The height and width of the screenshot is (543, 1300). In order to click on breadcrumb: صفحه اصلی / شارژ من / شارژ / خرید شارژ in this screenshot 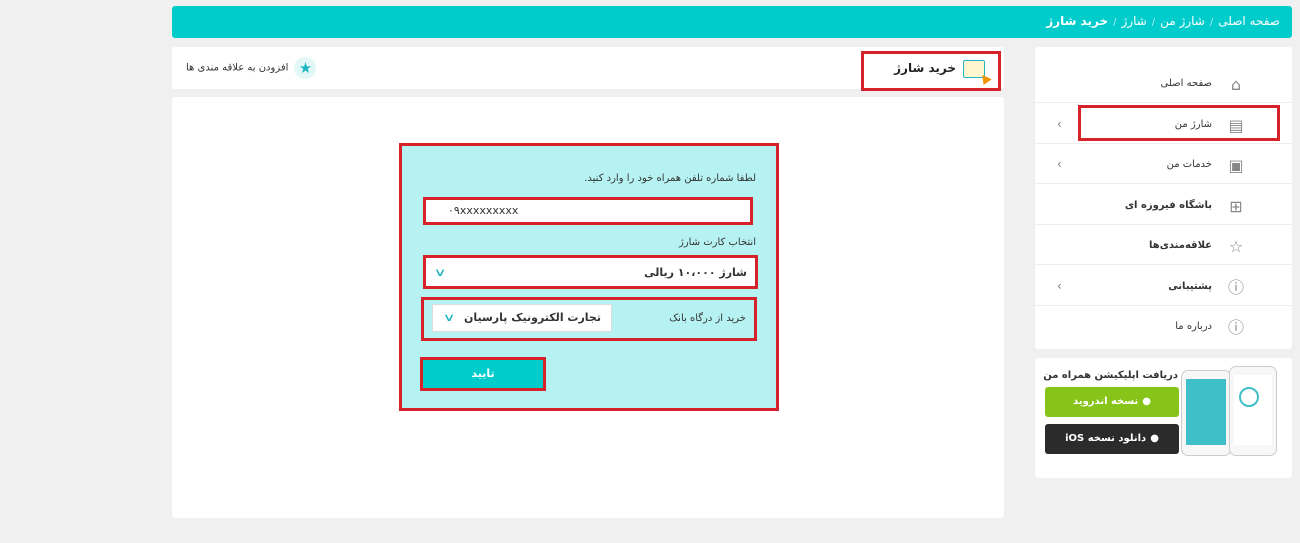, I will do `click(1163, 21)`.